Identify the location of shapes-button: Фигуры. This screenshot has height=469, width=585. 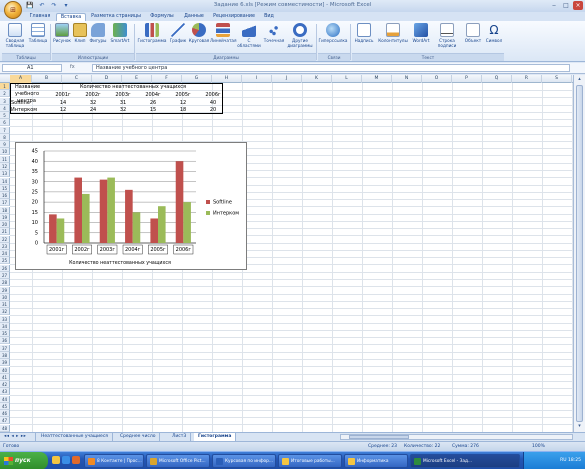
(98, 33).